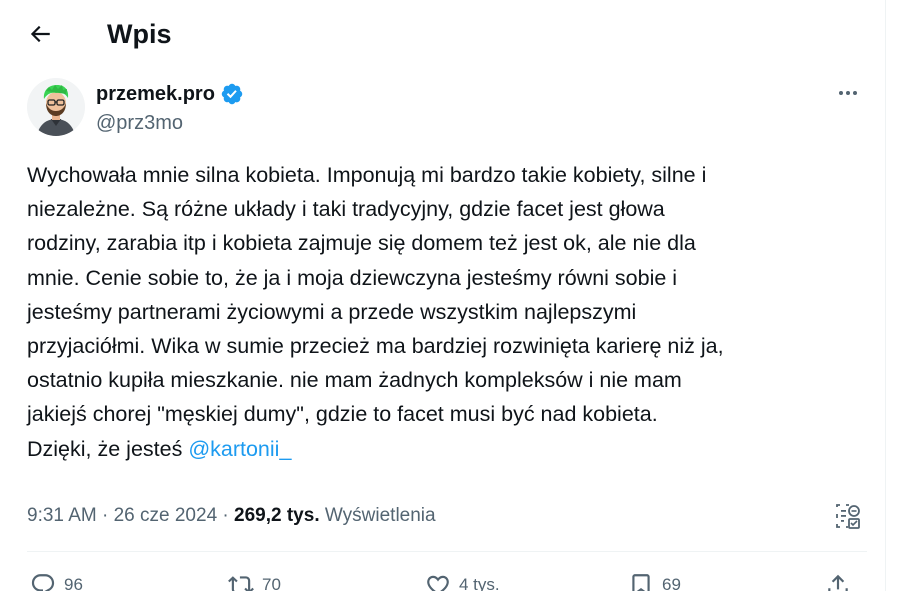 This screenshot has width=900, height=591. Describe the element at coordinates (43, 582) in the screenshot. I see `reply-icon` at that location.